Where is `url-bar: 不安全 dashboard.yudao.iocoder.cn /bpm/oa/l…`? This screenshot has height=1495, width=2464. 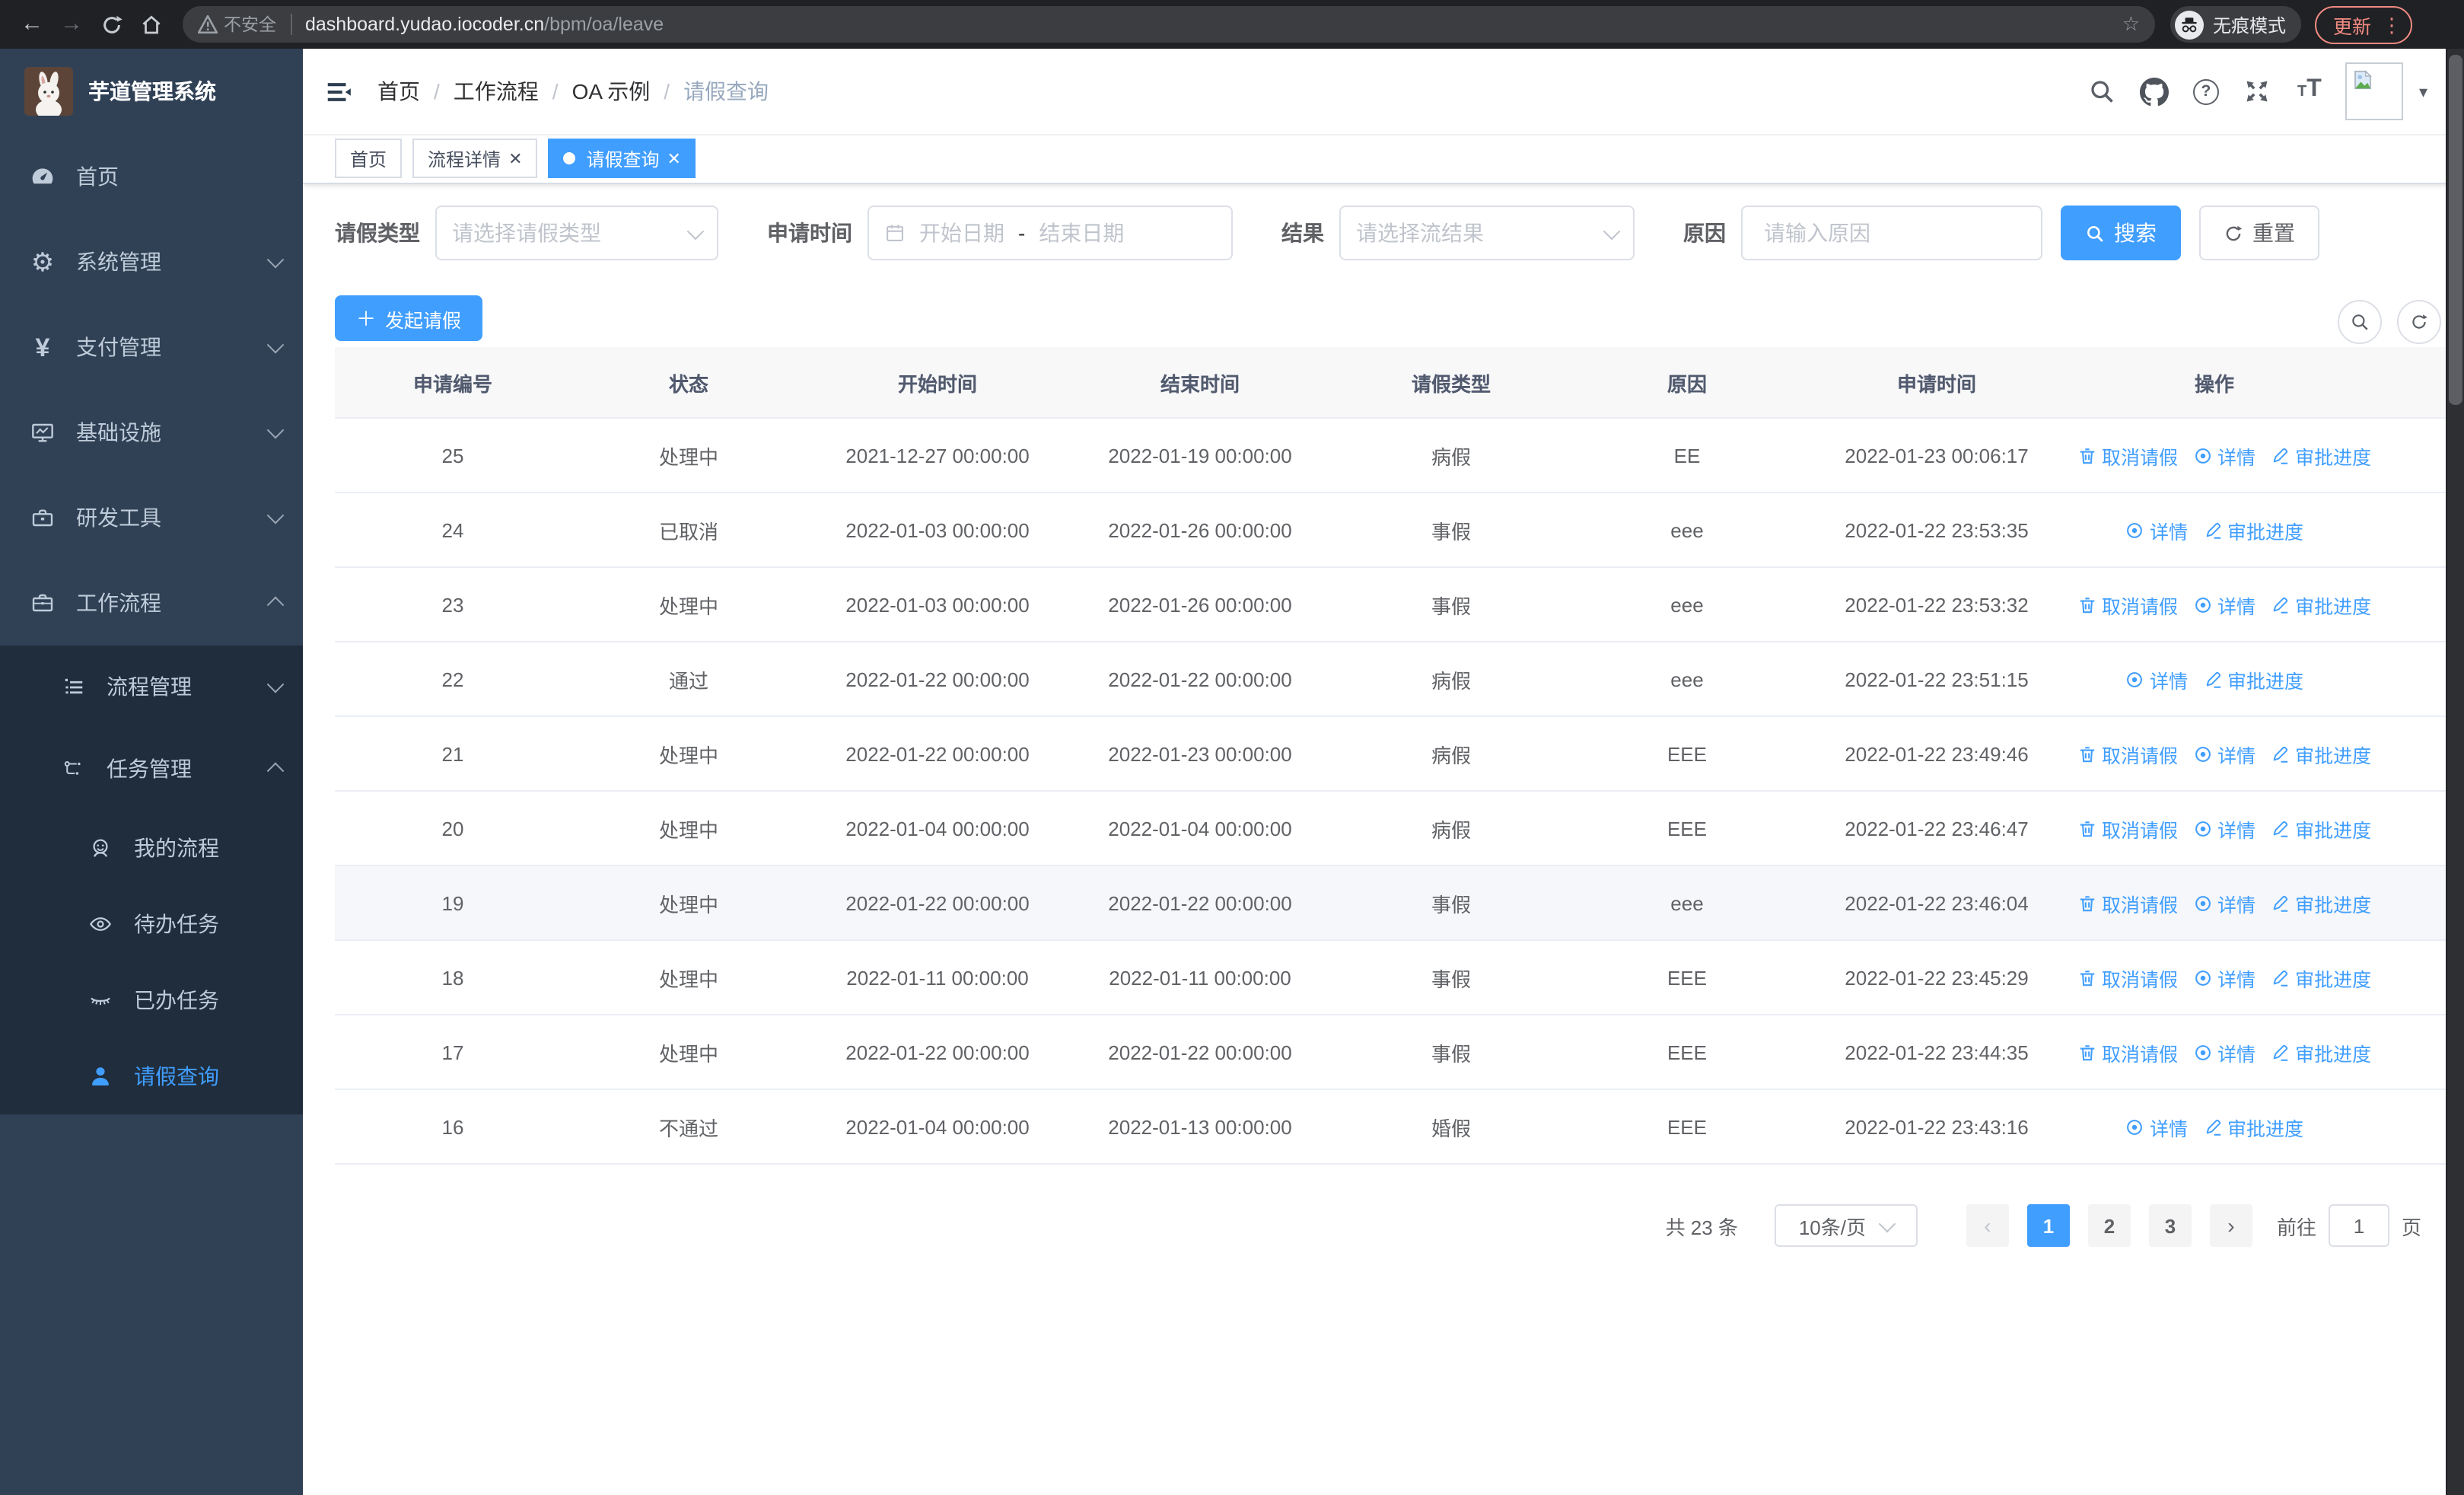
url-bar: 不安全 dashboard.yudao.iocoder.cn /bpm/oa/l… is located at coordinates (1169, 25).